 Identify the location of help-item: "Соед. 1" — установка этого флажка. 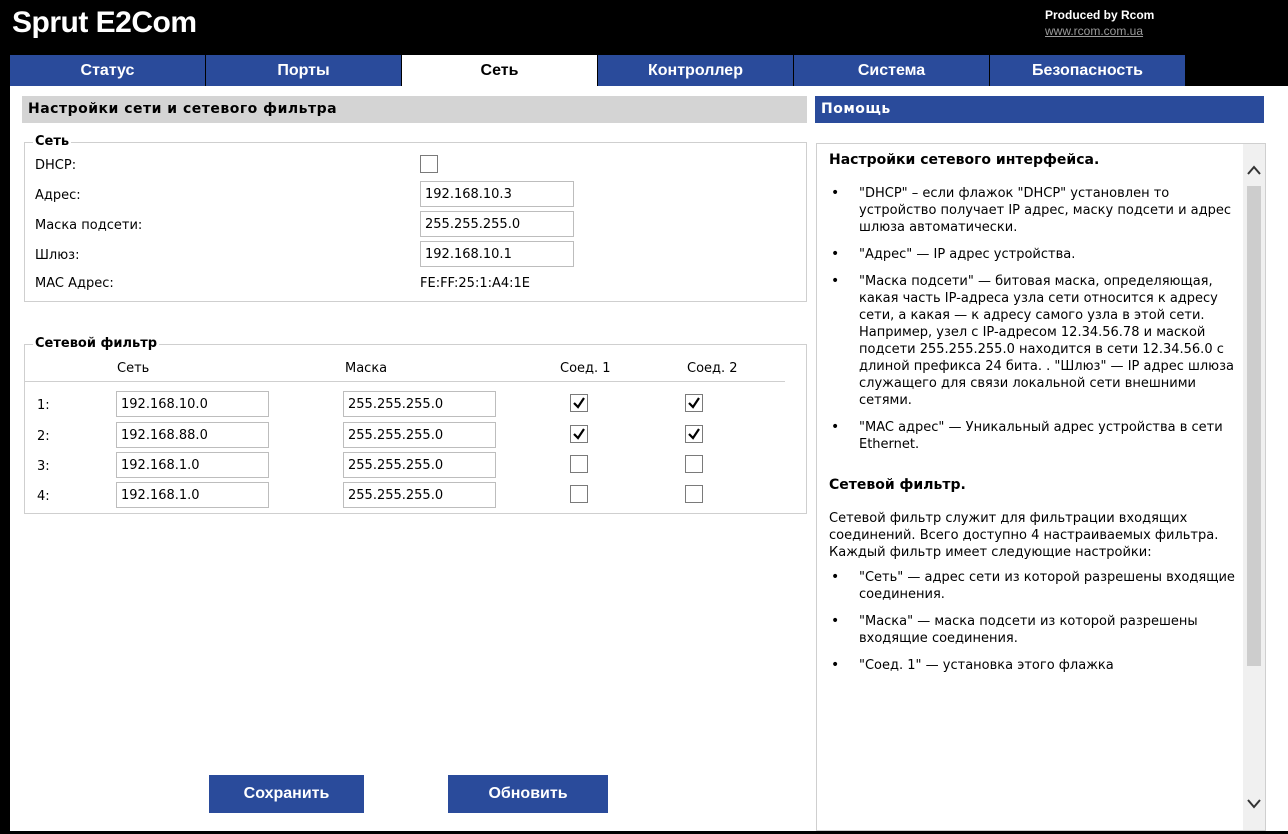
(1033, 665).